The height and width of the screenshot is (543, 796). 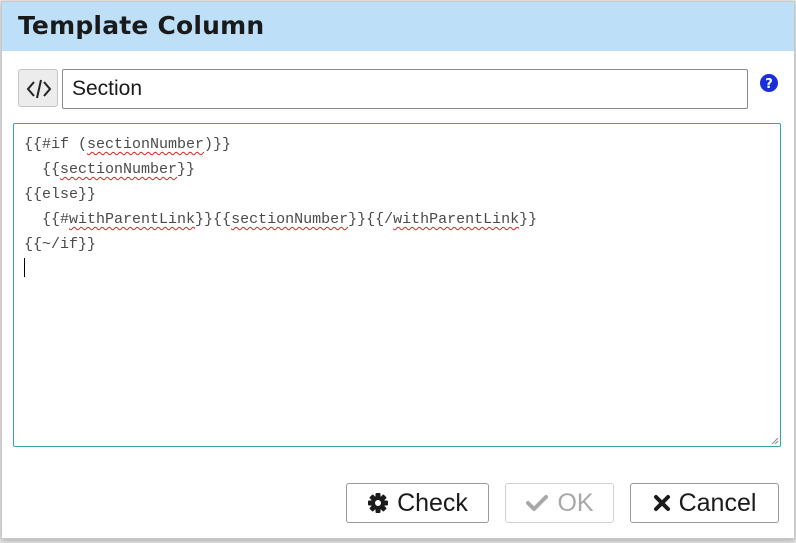 What do you see at coordinates (661, 503) in the screenshot?
I see `close-icon` at bounding box center [661, 503].